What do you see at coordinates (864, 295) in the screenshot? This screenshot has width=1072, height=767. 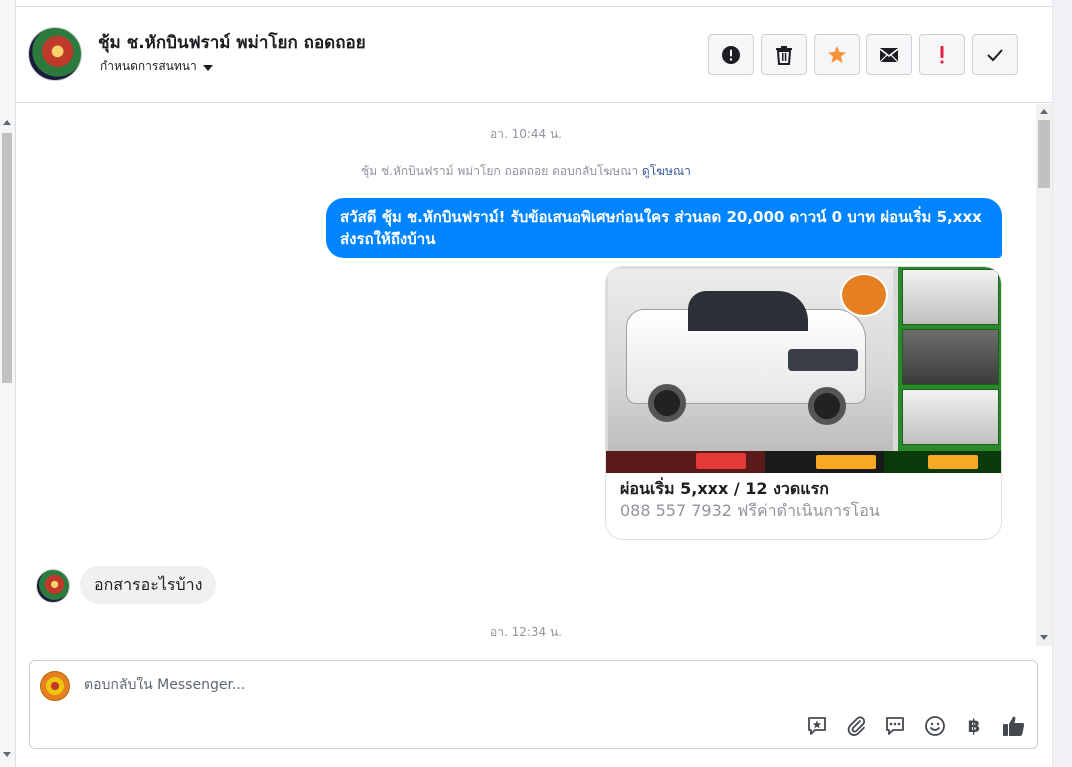 I see `dealer-badge` at bounding box center [864, 295].